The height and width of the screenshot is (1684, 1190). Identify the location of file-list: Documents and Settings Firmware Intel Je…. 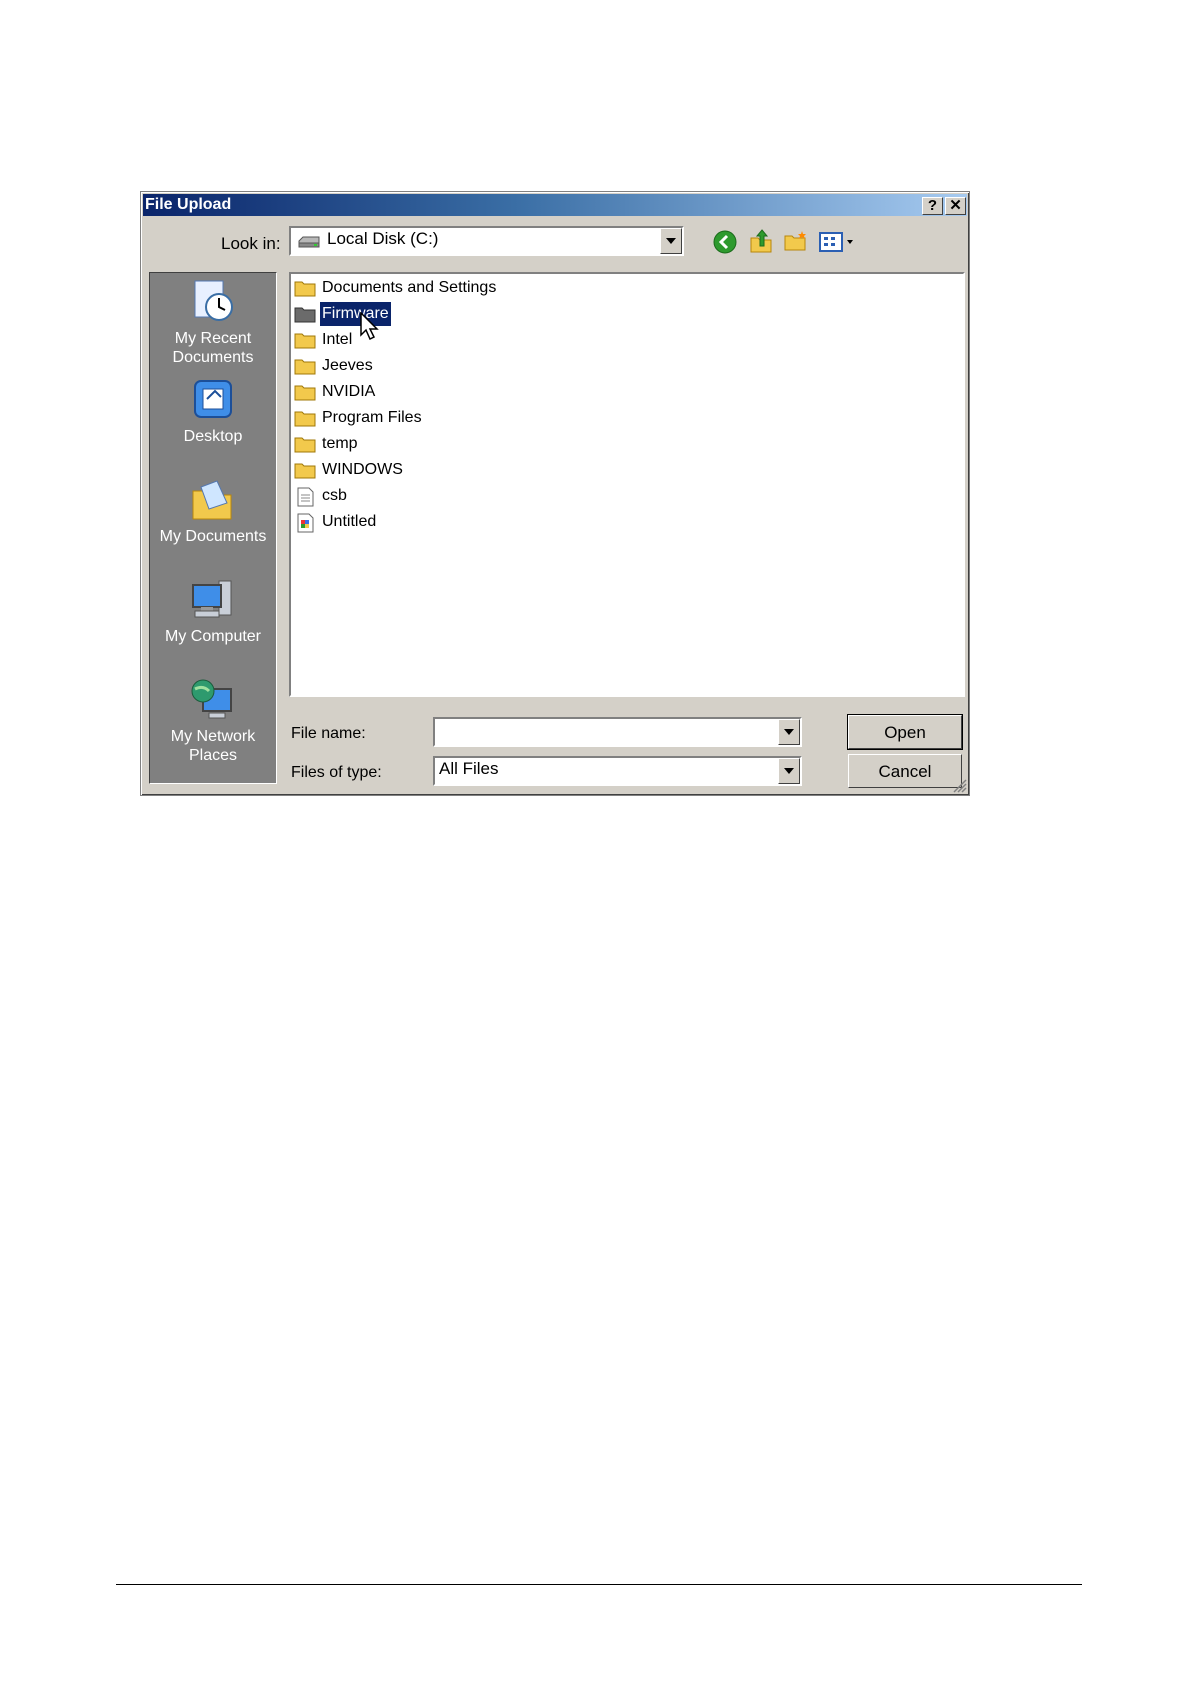
(627, 484).